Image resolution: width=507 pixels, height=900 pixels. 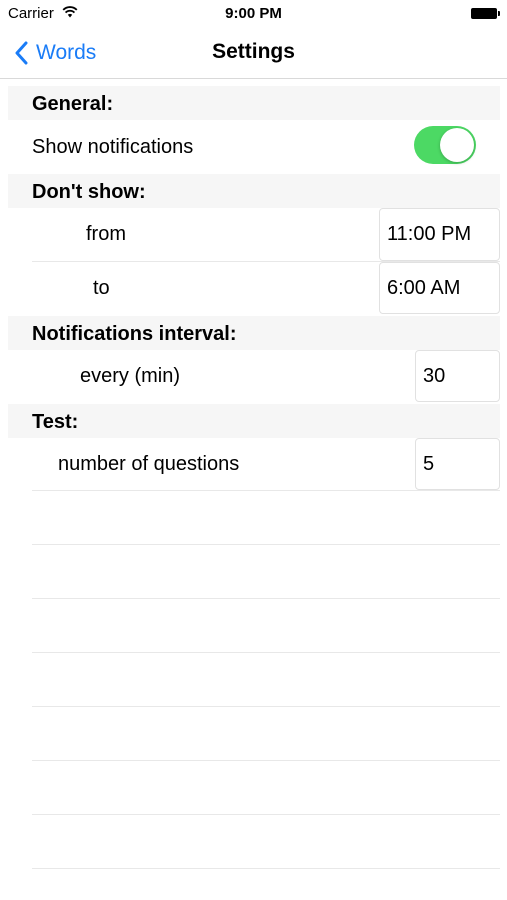 I want to click on section-title-test: Test:, so click(x=55, y=422).